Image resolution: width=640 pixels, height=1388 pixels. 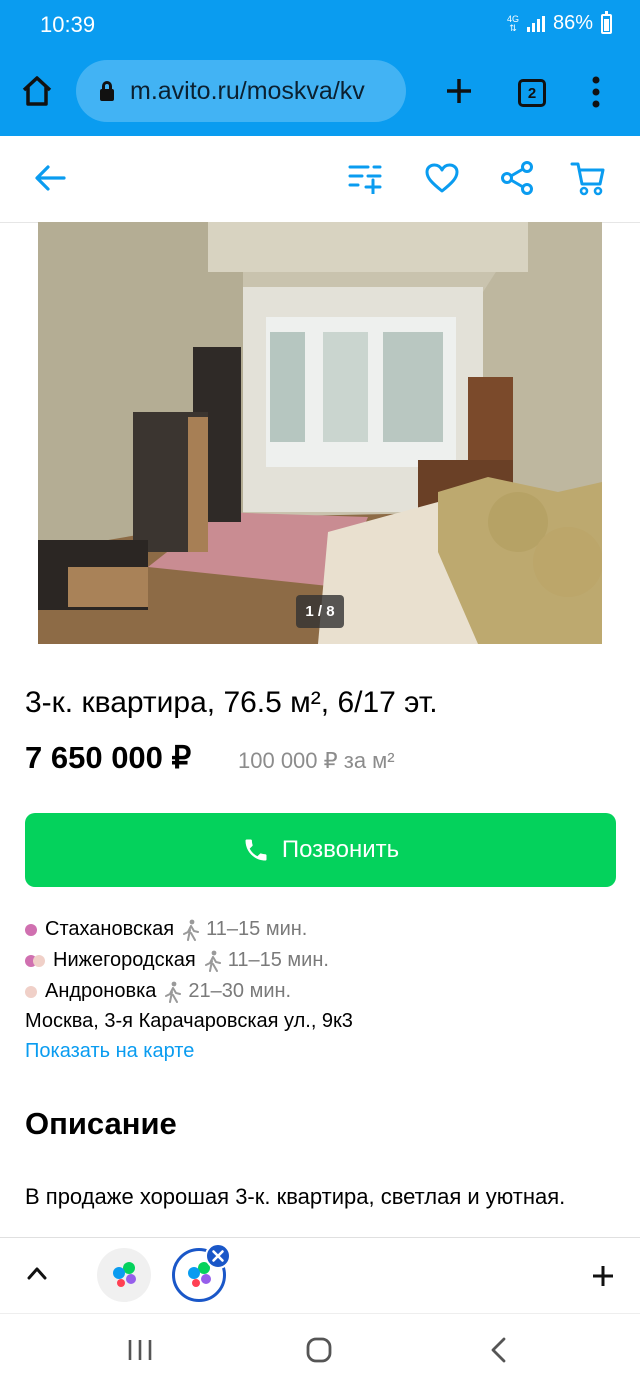 What do you see at coordinates (517, 178) in the screenshot?
I see `share-icon` at bounding box center [517, 178].